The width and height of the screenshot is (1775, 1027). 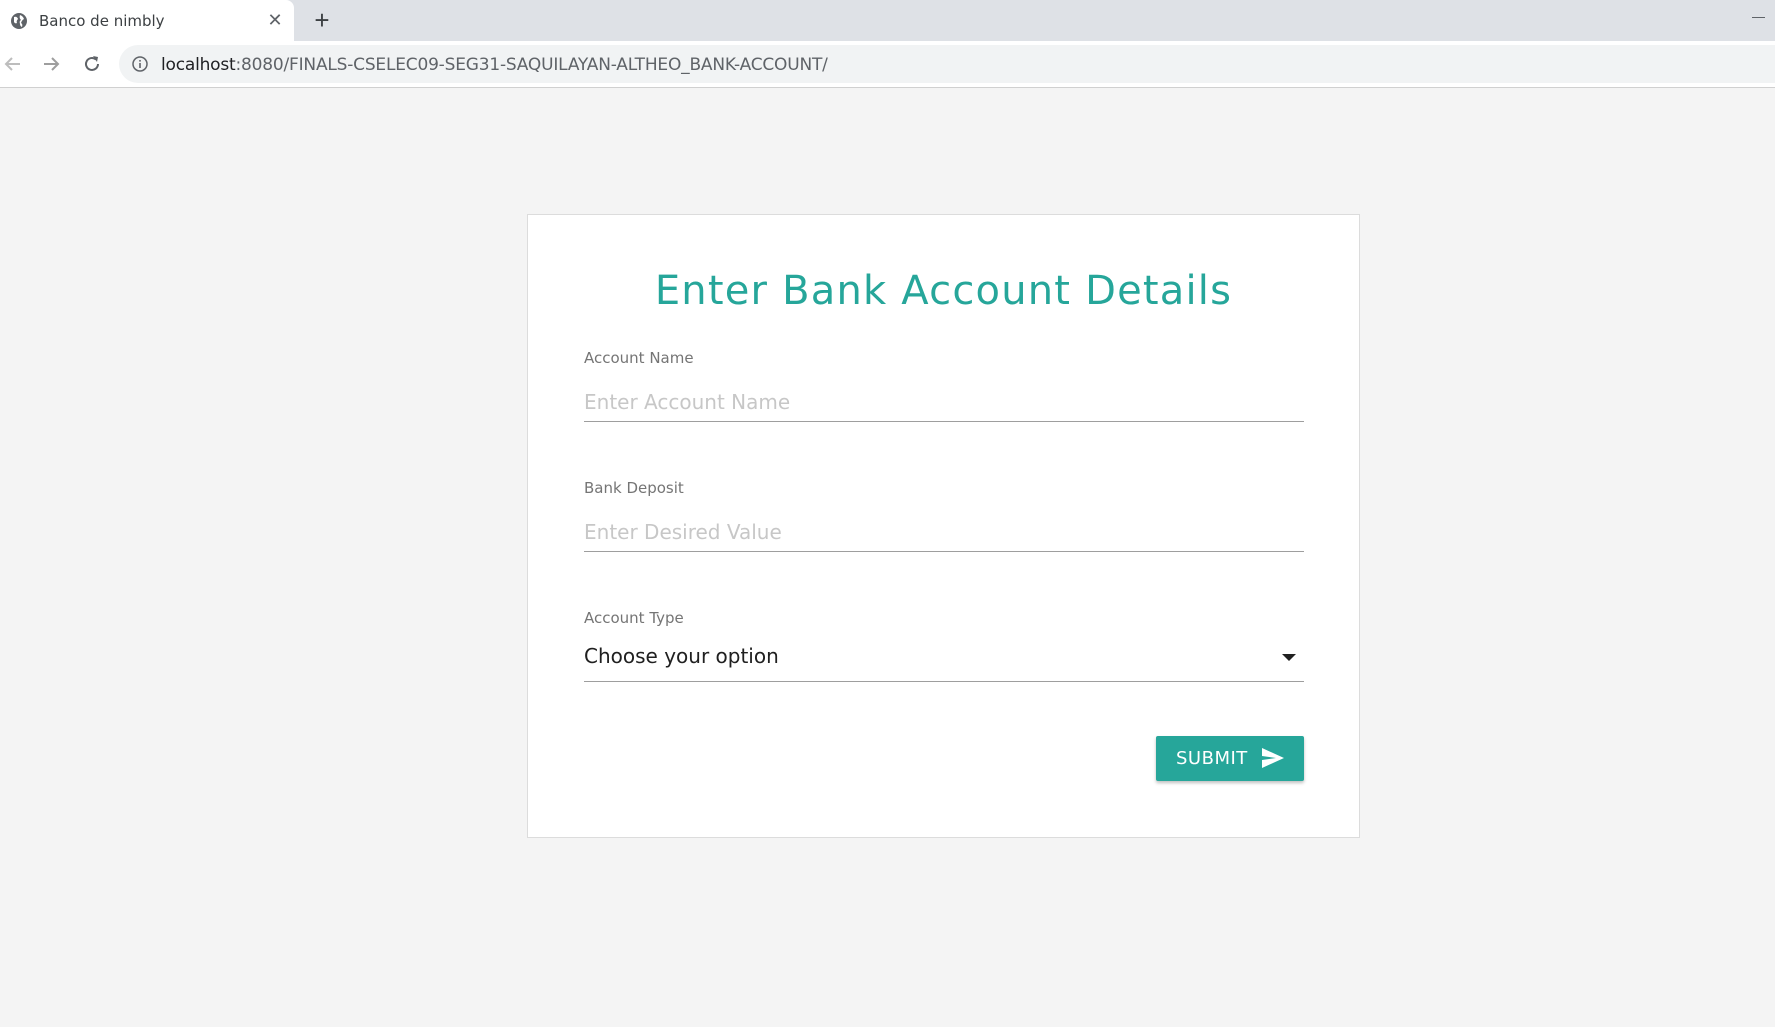 What do you see at coordinates (944, 402) in the screenshot?
I see `account-name-input` at bounding box center [944, 402].